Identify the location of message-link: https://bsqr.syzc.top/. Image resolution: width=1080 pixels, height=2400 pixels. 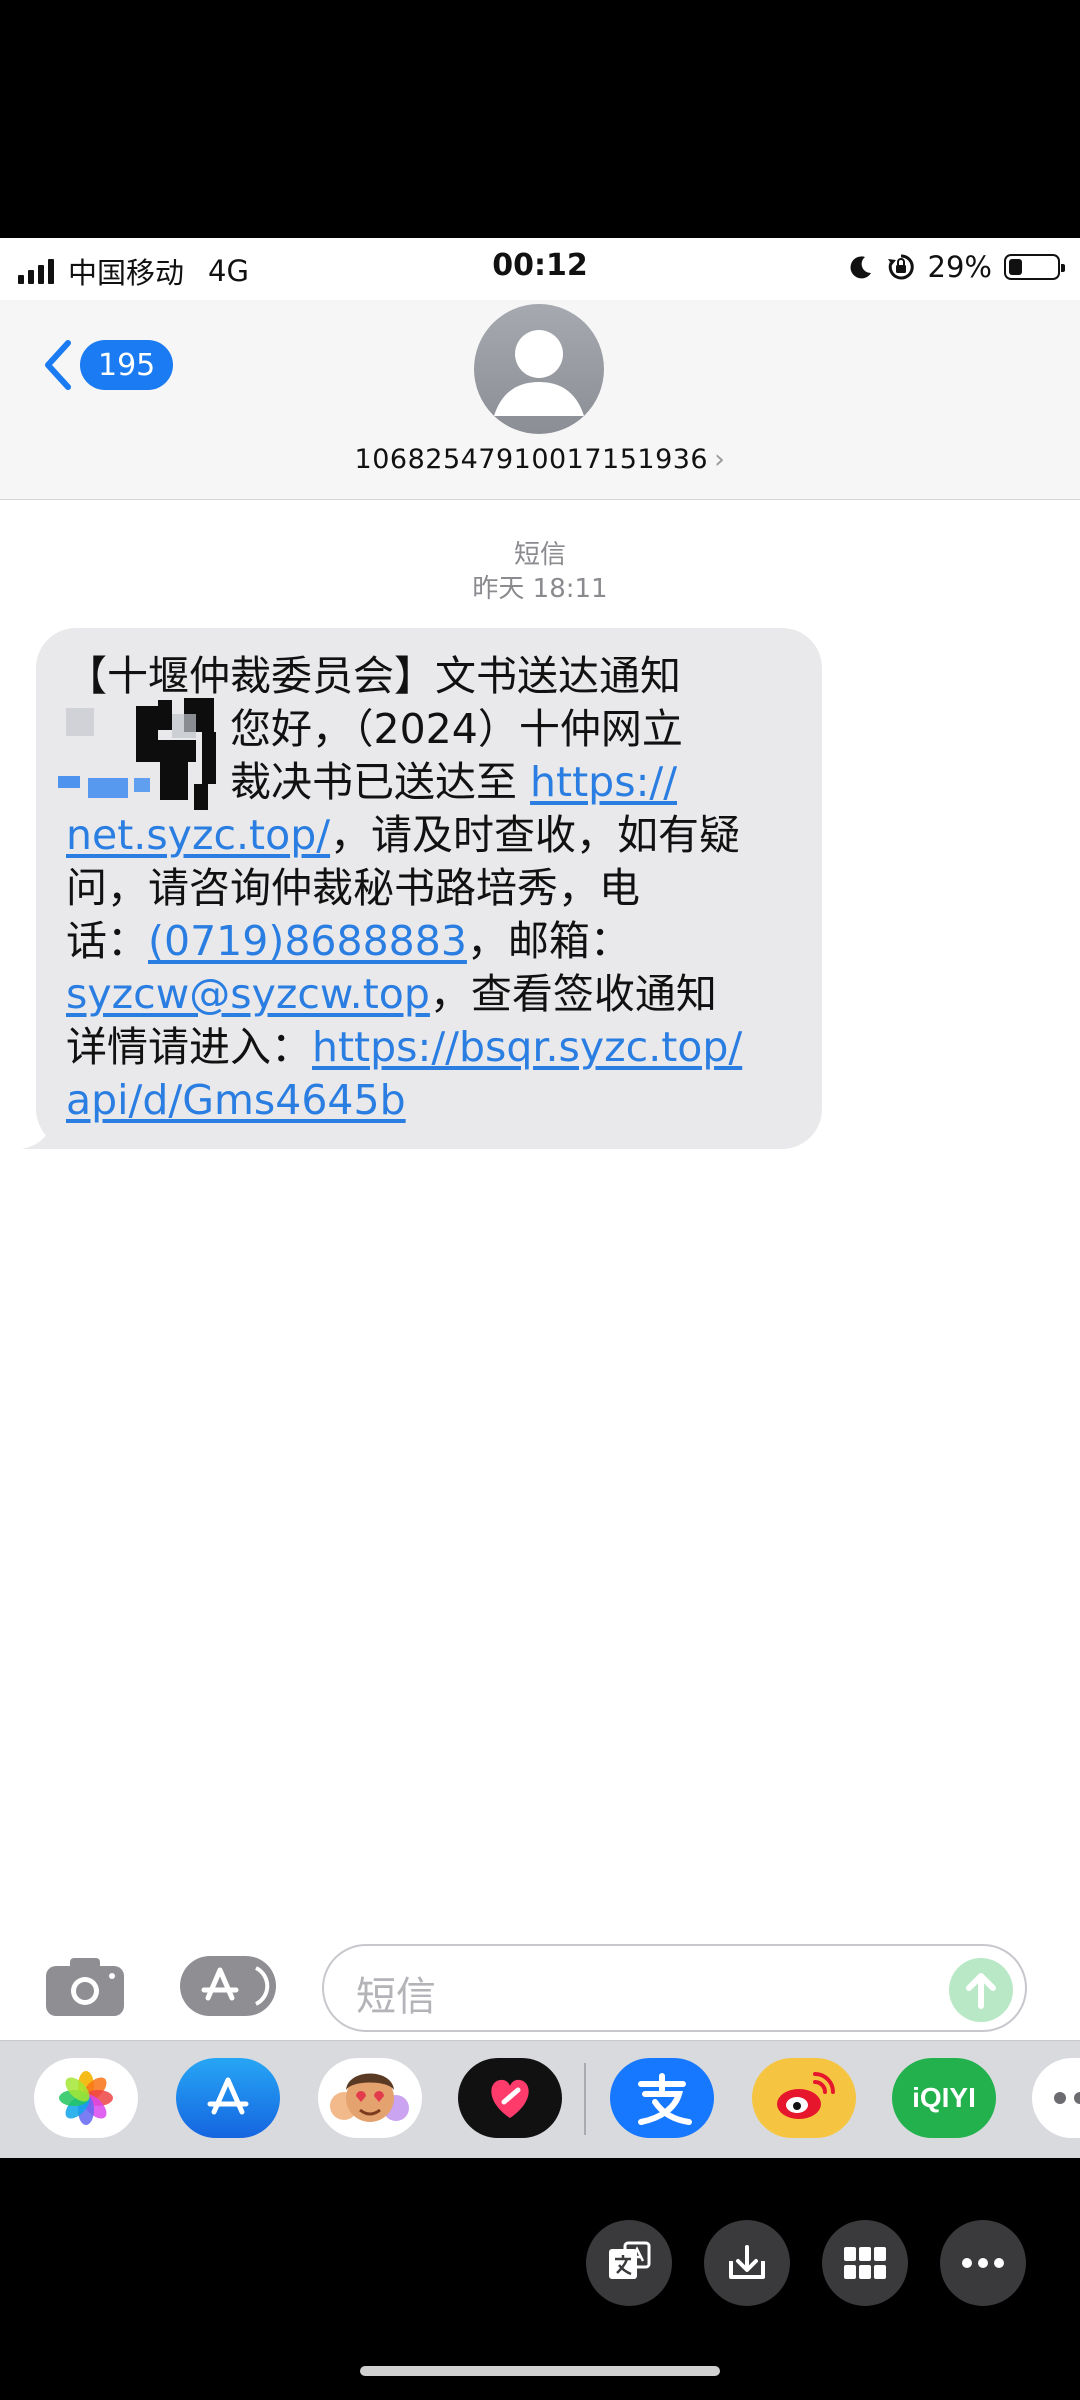
(527, 1047).